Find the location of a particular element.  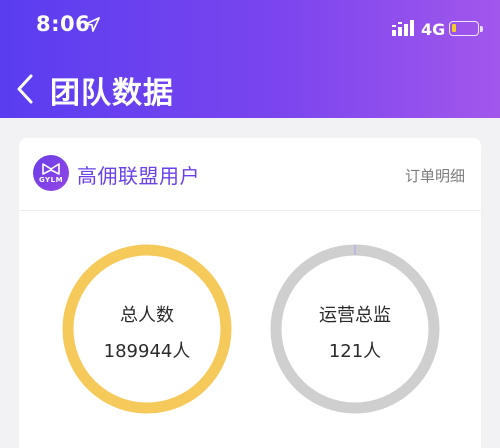

battery-low-icon is located at coordinates (466, 28).